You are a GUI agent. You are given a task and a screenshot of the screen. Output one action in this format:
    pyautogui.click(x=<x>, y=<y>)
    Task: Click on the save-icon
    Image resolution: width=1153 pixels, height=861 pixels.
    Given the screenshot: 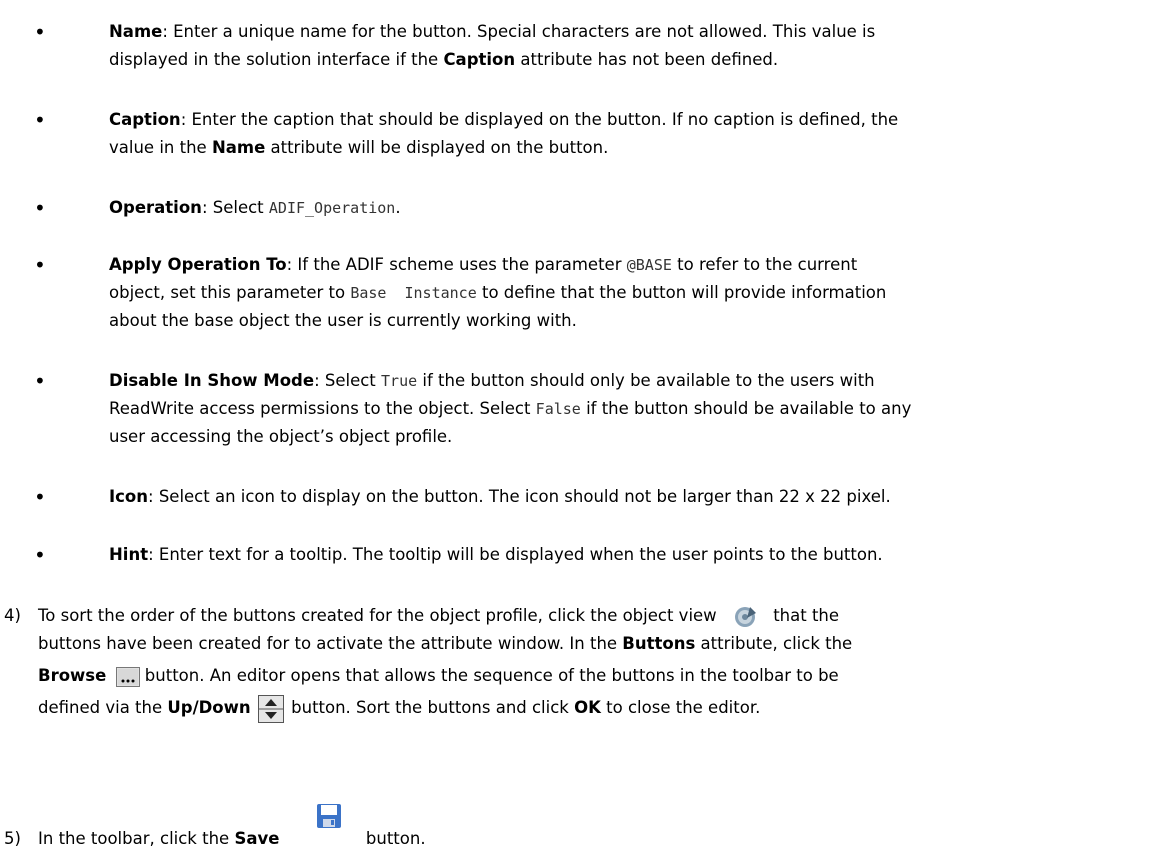 What is the action you would take?
    pyautogui.click(x=323, y=828)
    